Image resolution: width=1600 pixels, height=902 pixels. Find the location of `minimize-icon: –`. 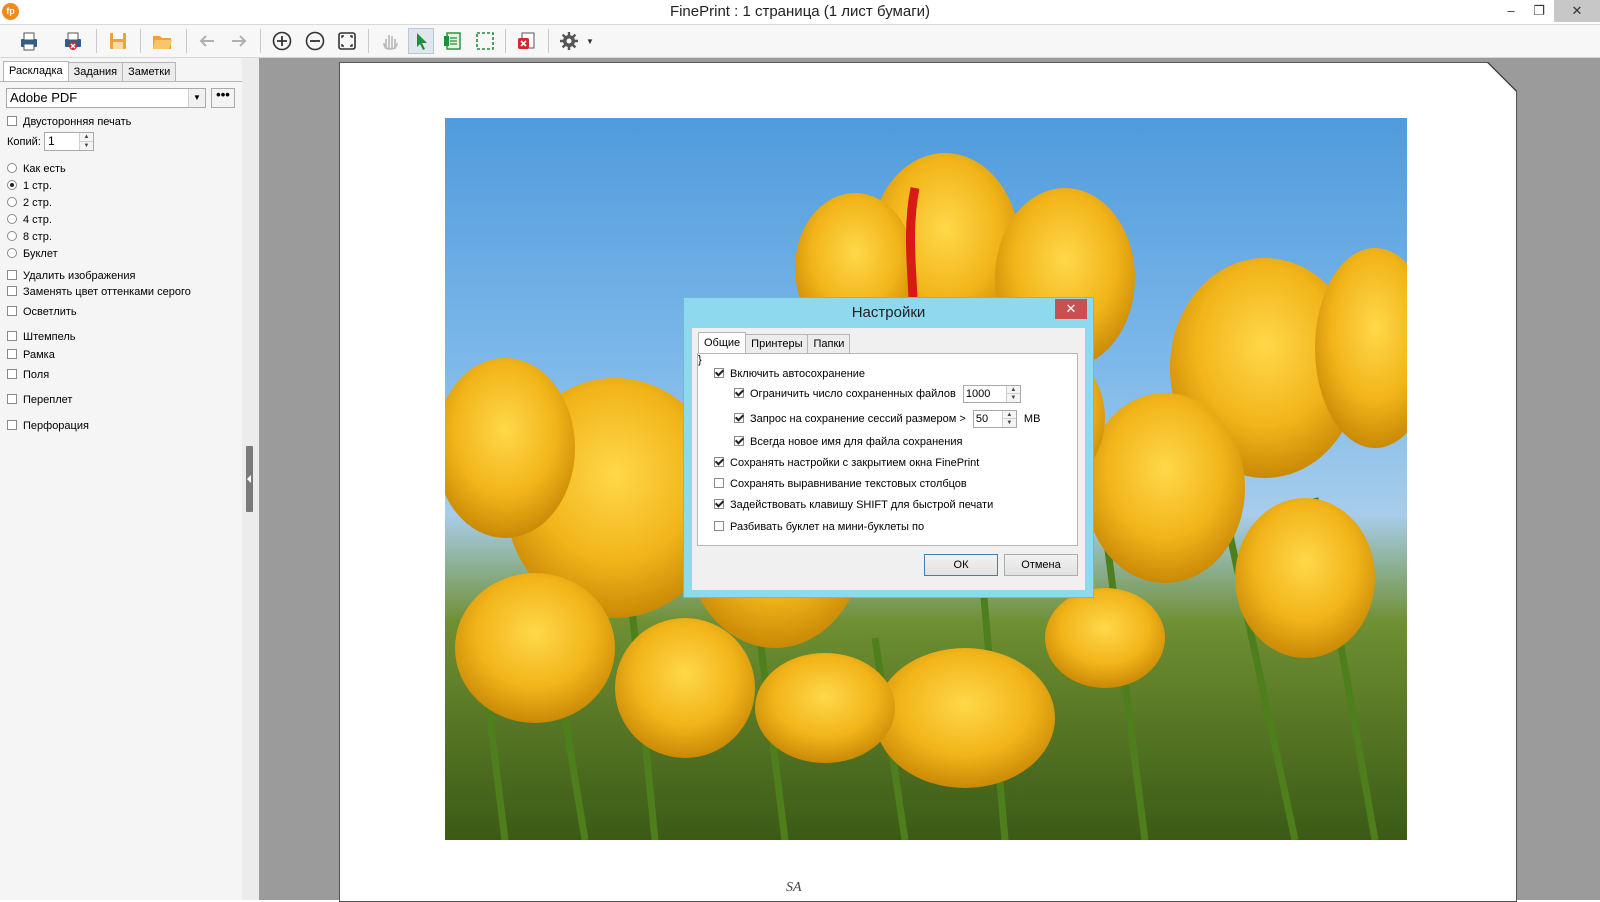

minimize-icon: – is located at coordinates (1511, 11).